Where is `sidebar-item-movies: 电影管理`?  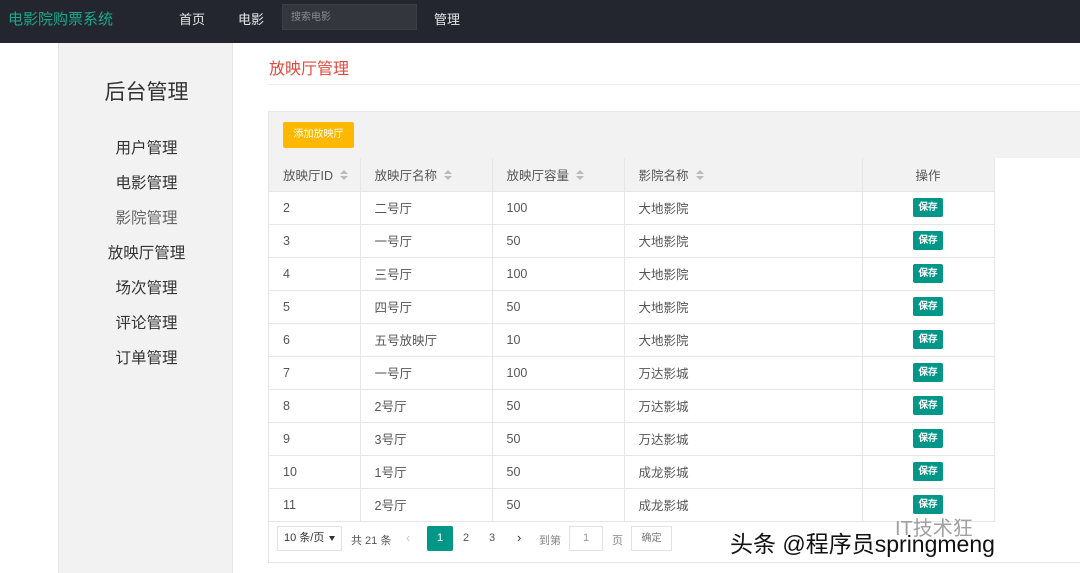 sidebar-item-movies: 电影管理 is located at coordinates (146, 182).